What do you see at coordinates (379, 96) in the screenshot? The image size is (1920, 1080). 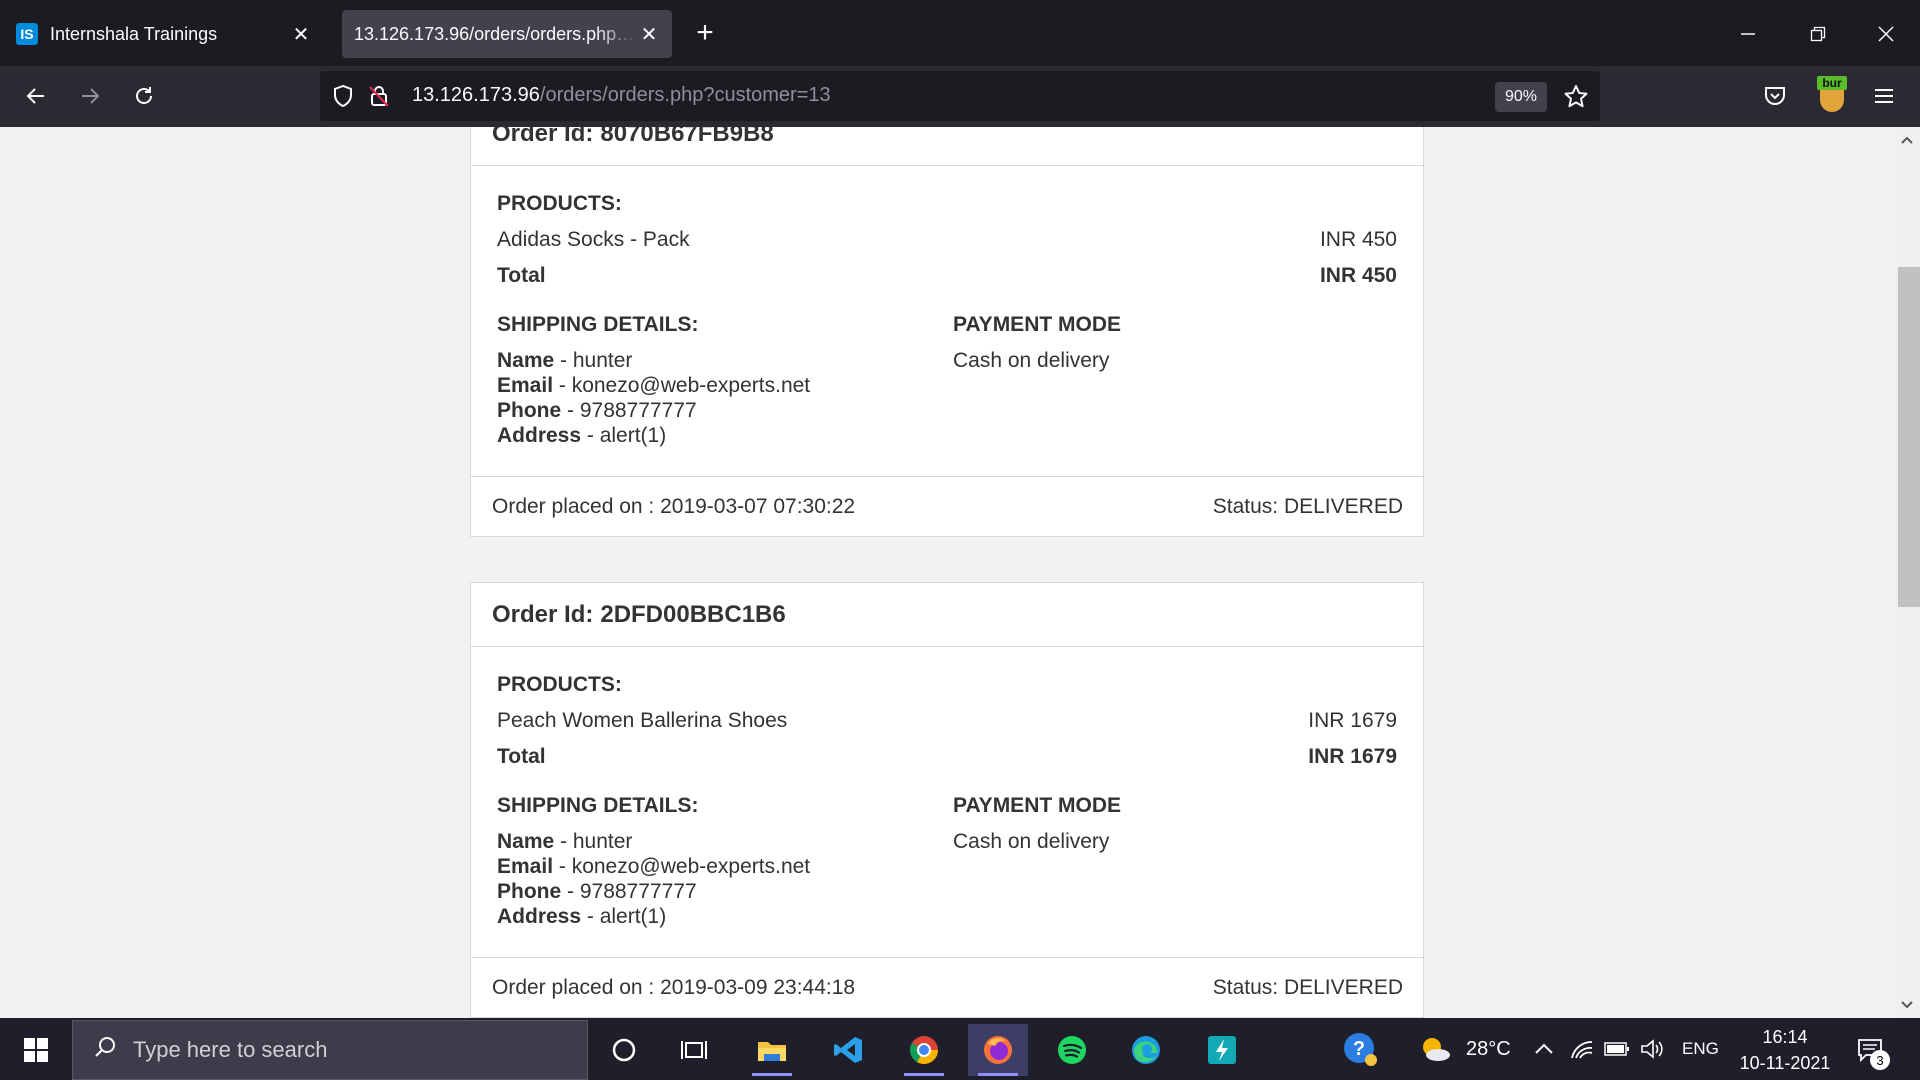 I see `insecure-lock-icon` at bounding box center [379, 96].